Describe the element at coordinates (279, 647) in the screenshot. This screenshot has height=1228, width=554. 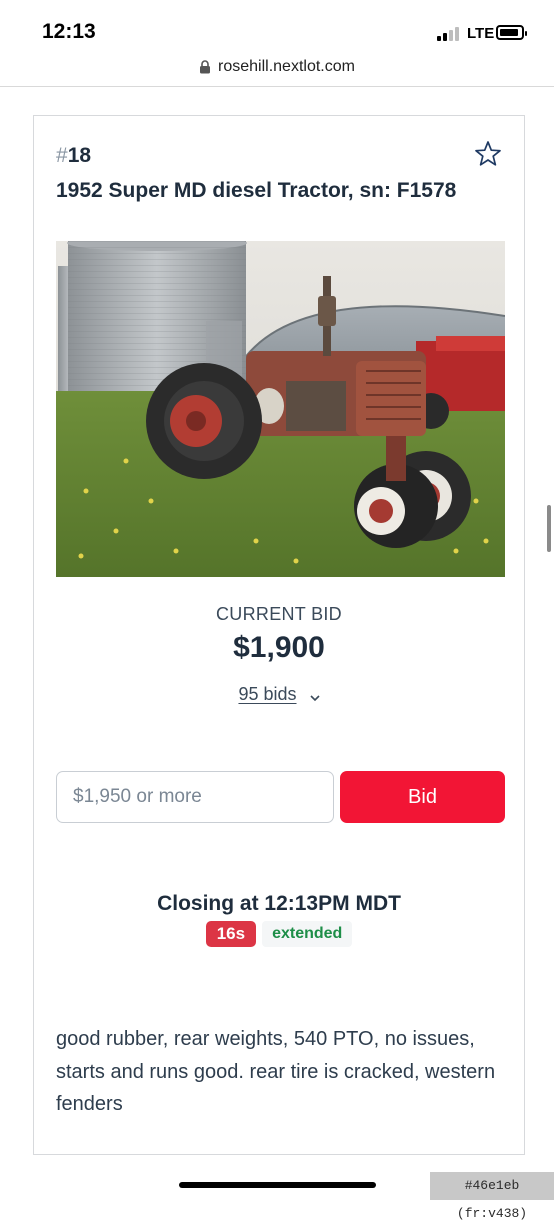
I see `current-bid-value: $1,900` at that location.